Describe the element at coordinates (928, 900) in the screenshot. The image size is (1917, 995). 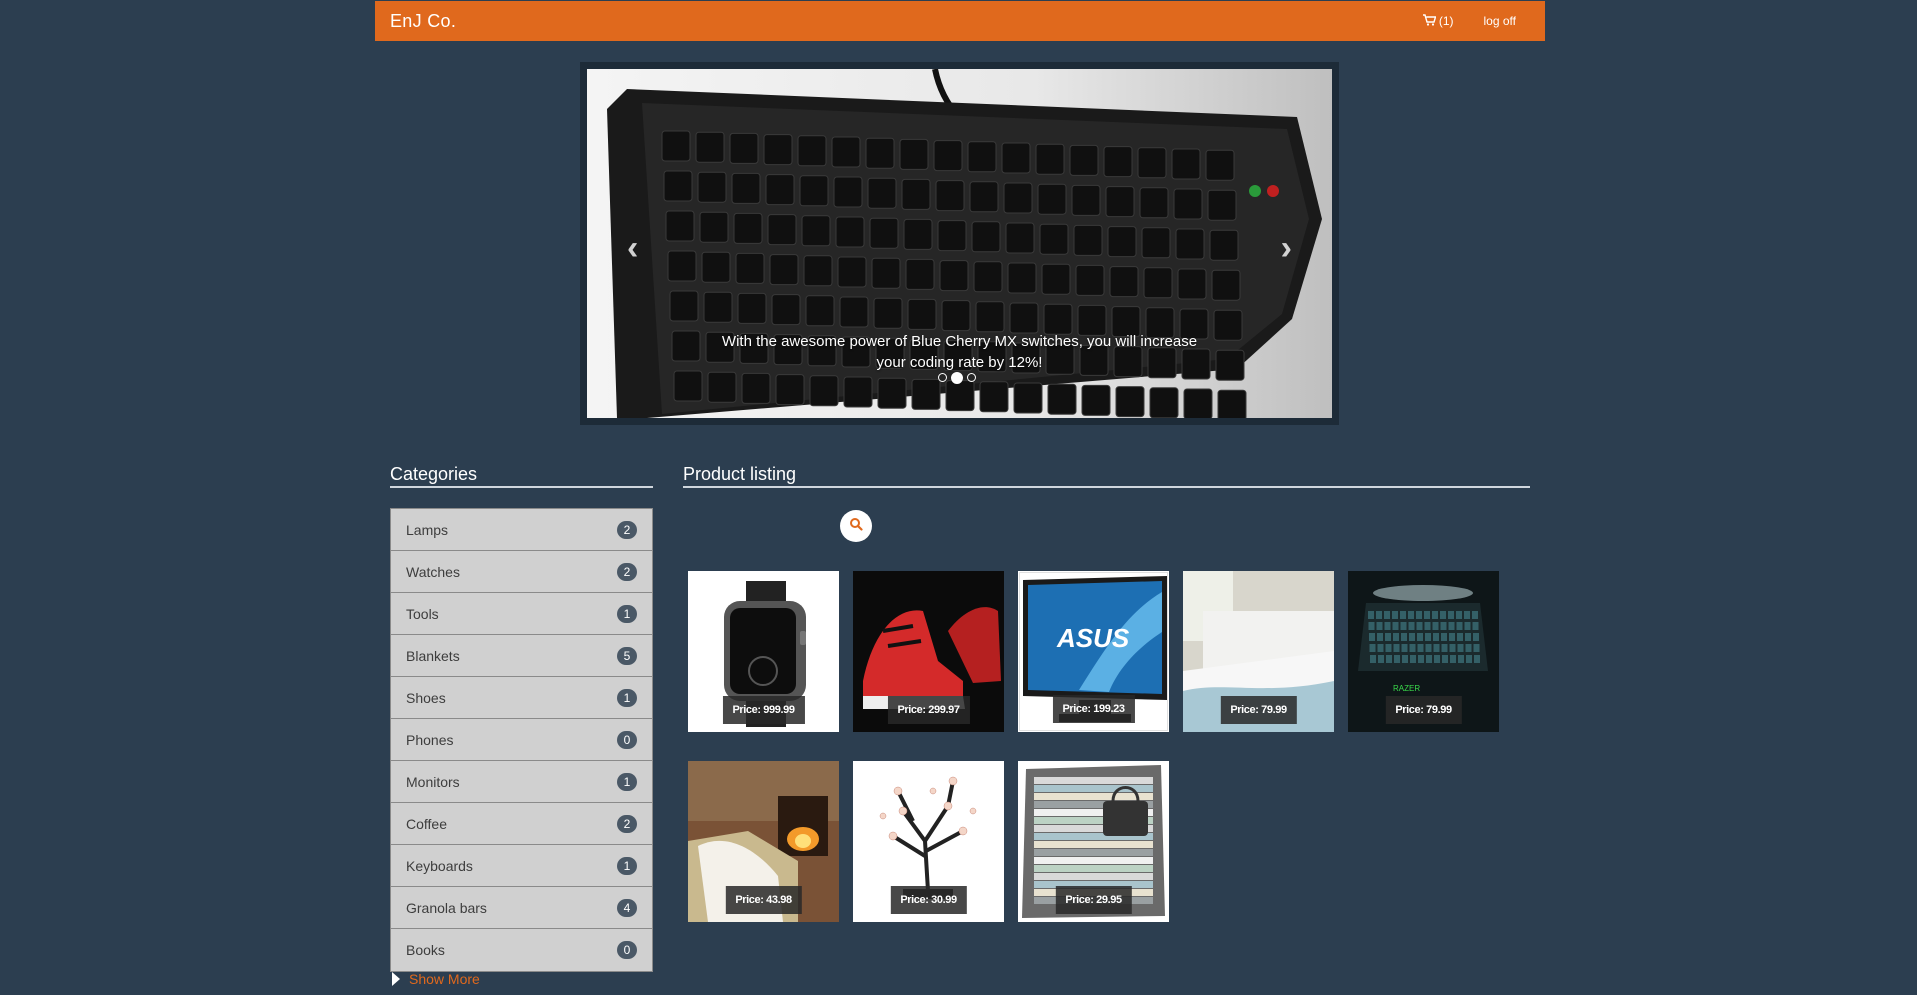
I see `product-price: Price: 30.99` at that location.